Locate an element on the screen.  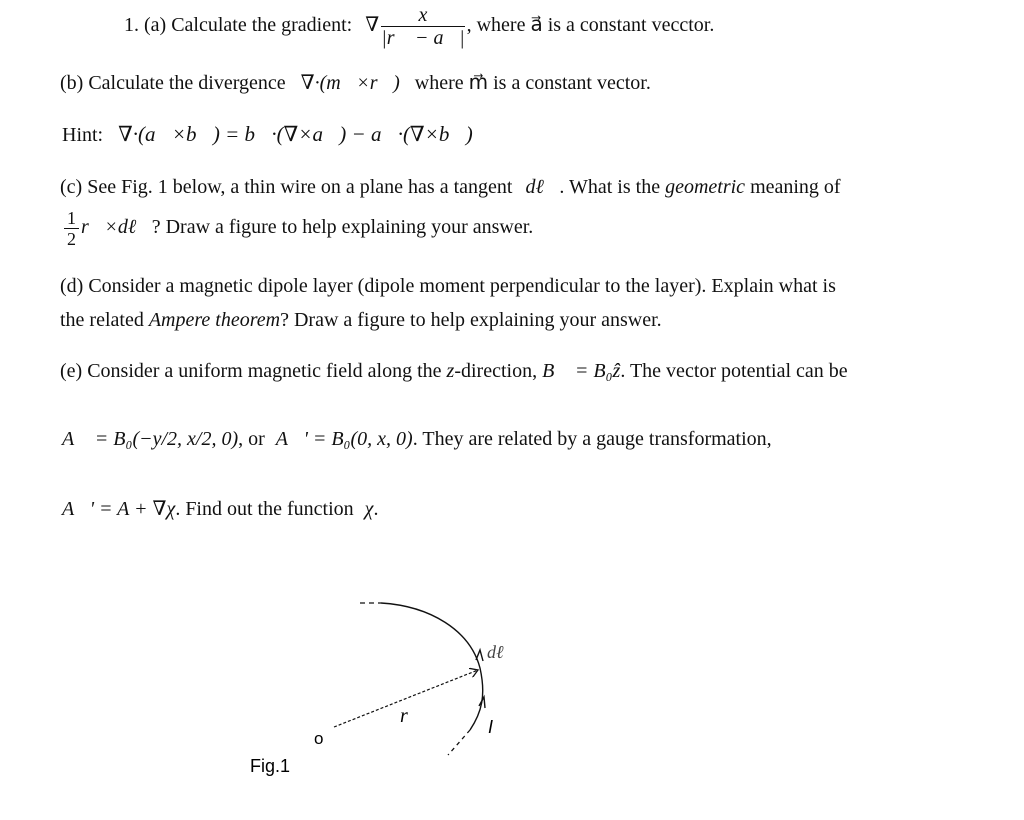
figure-caption: Fig.1 is located at coordinates (270, 766).